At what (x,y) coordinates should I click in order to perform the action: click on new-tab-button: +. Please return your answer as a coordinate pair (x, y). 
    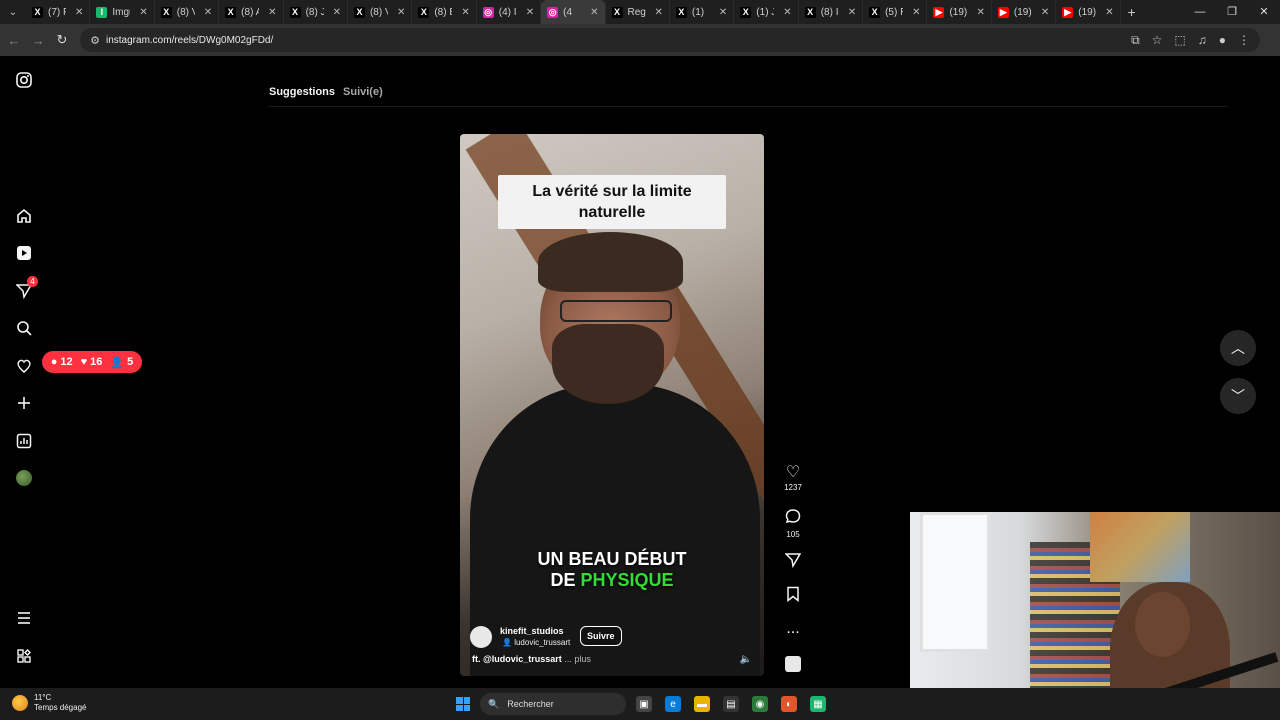
    Looking at the image, I should click on (1132, 12).